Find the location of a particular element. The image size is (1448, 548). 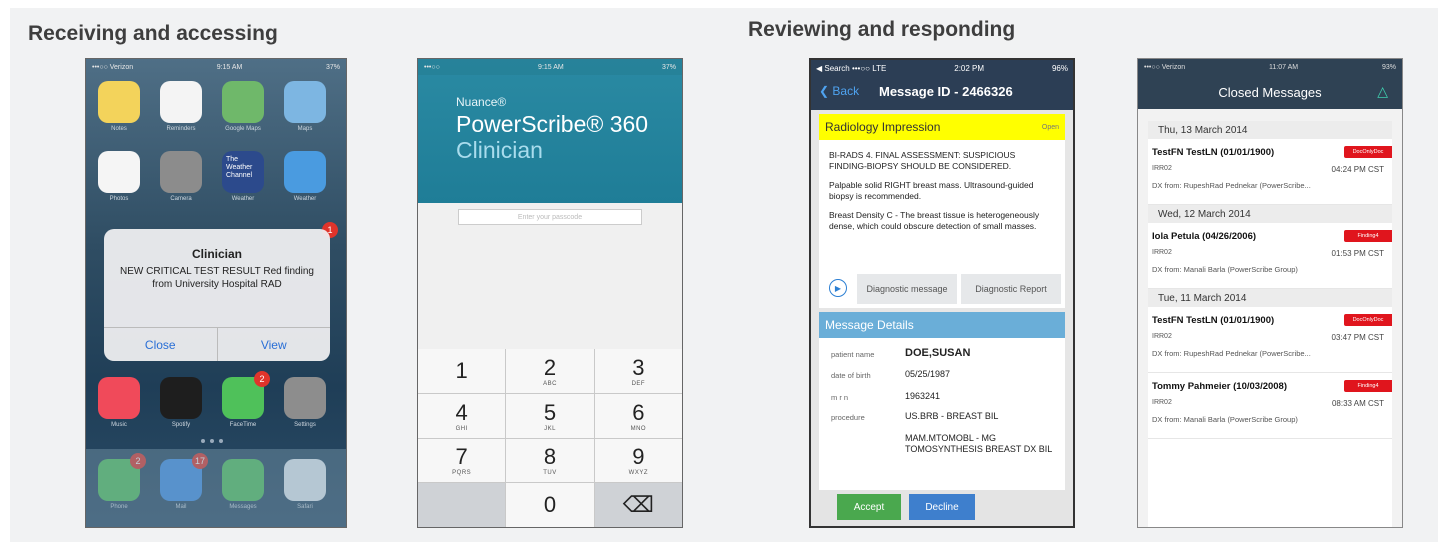

alert-view-button: View is located at coordinates (274, 344).